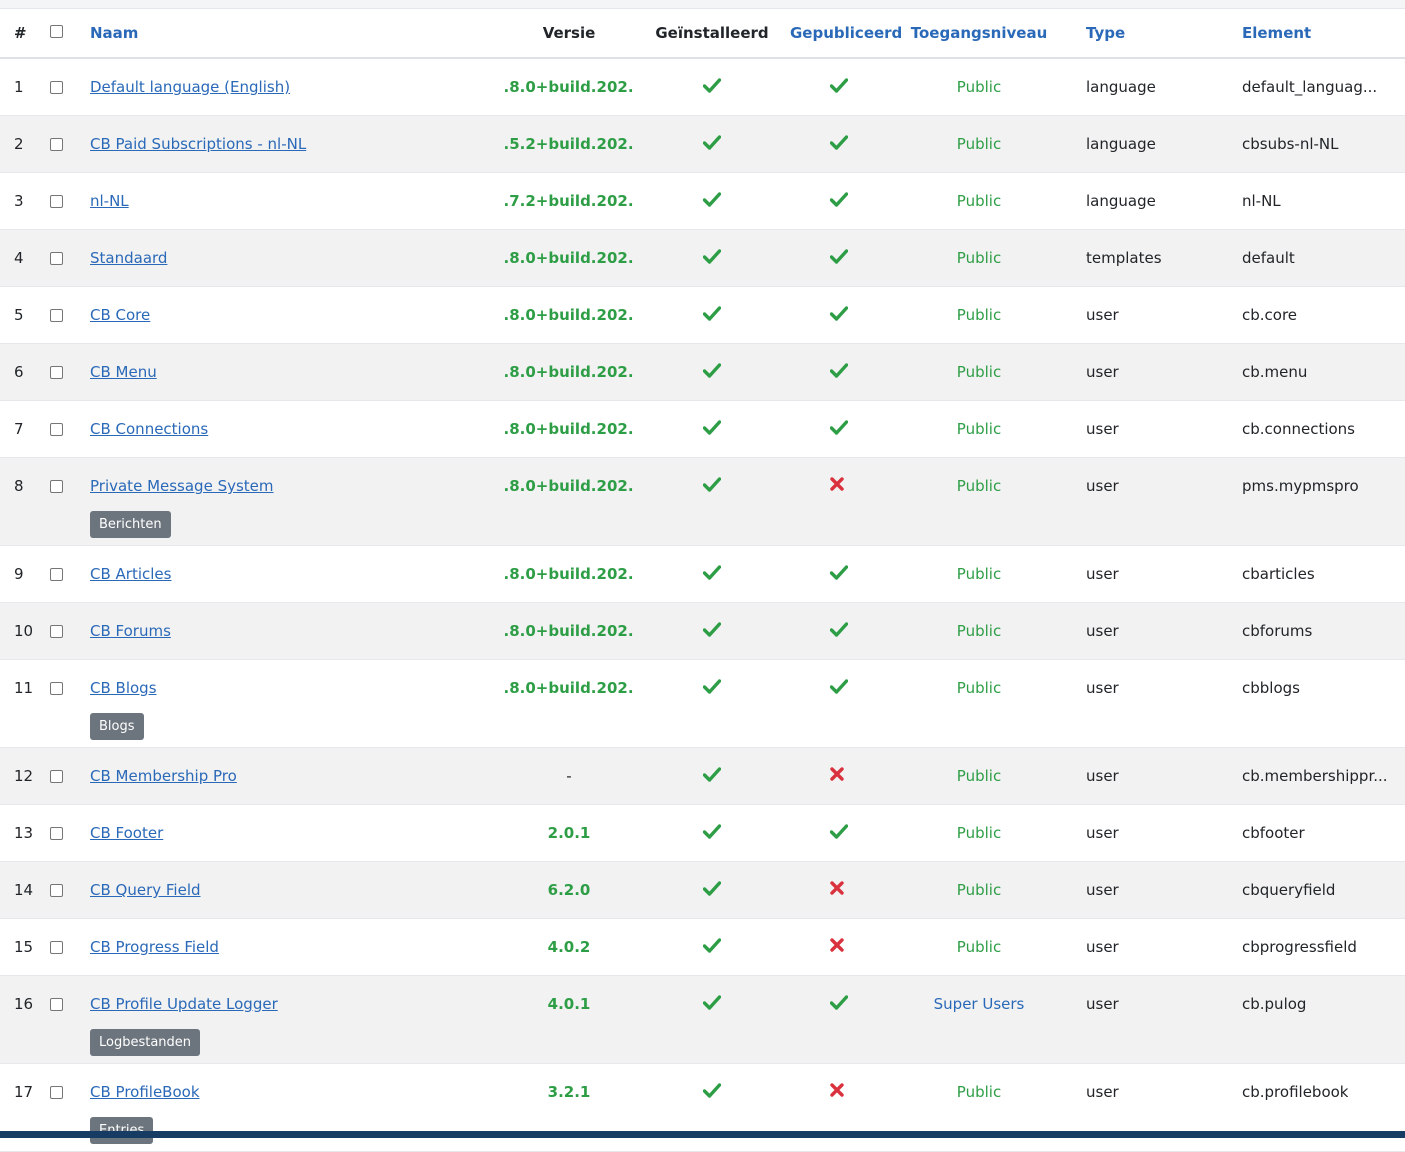 The height and width of the screenshot is (1152, 1405). I want to click on plugin-name-link: CB Forums, so click(130, 631).